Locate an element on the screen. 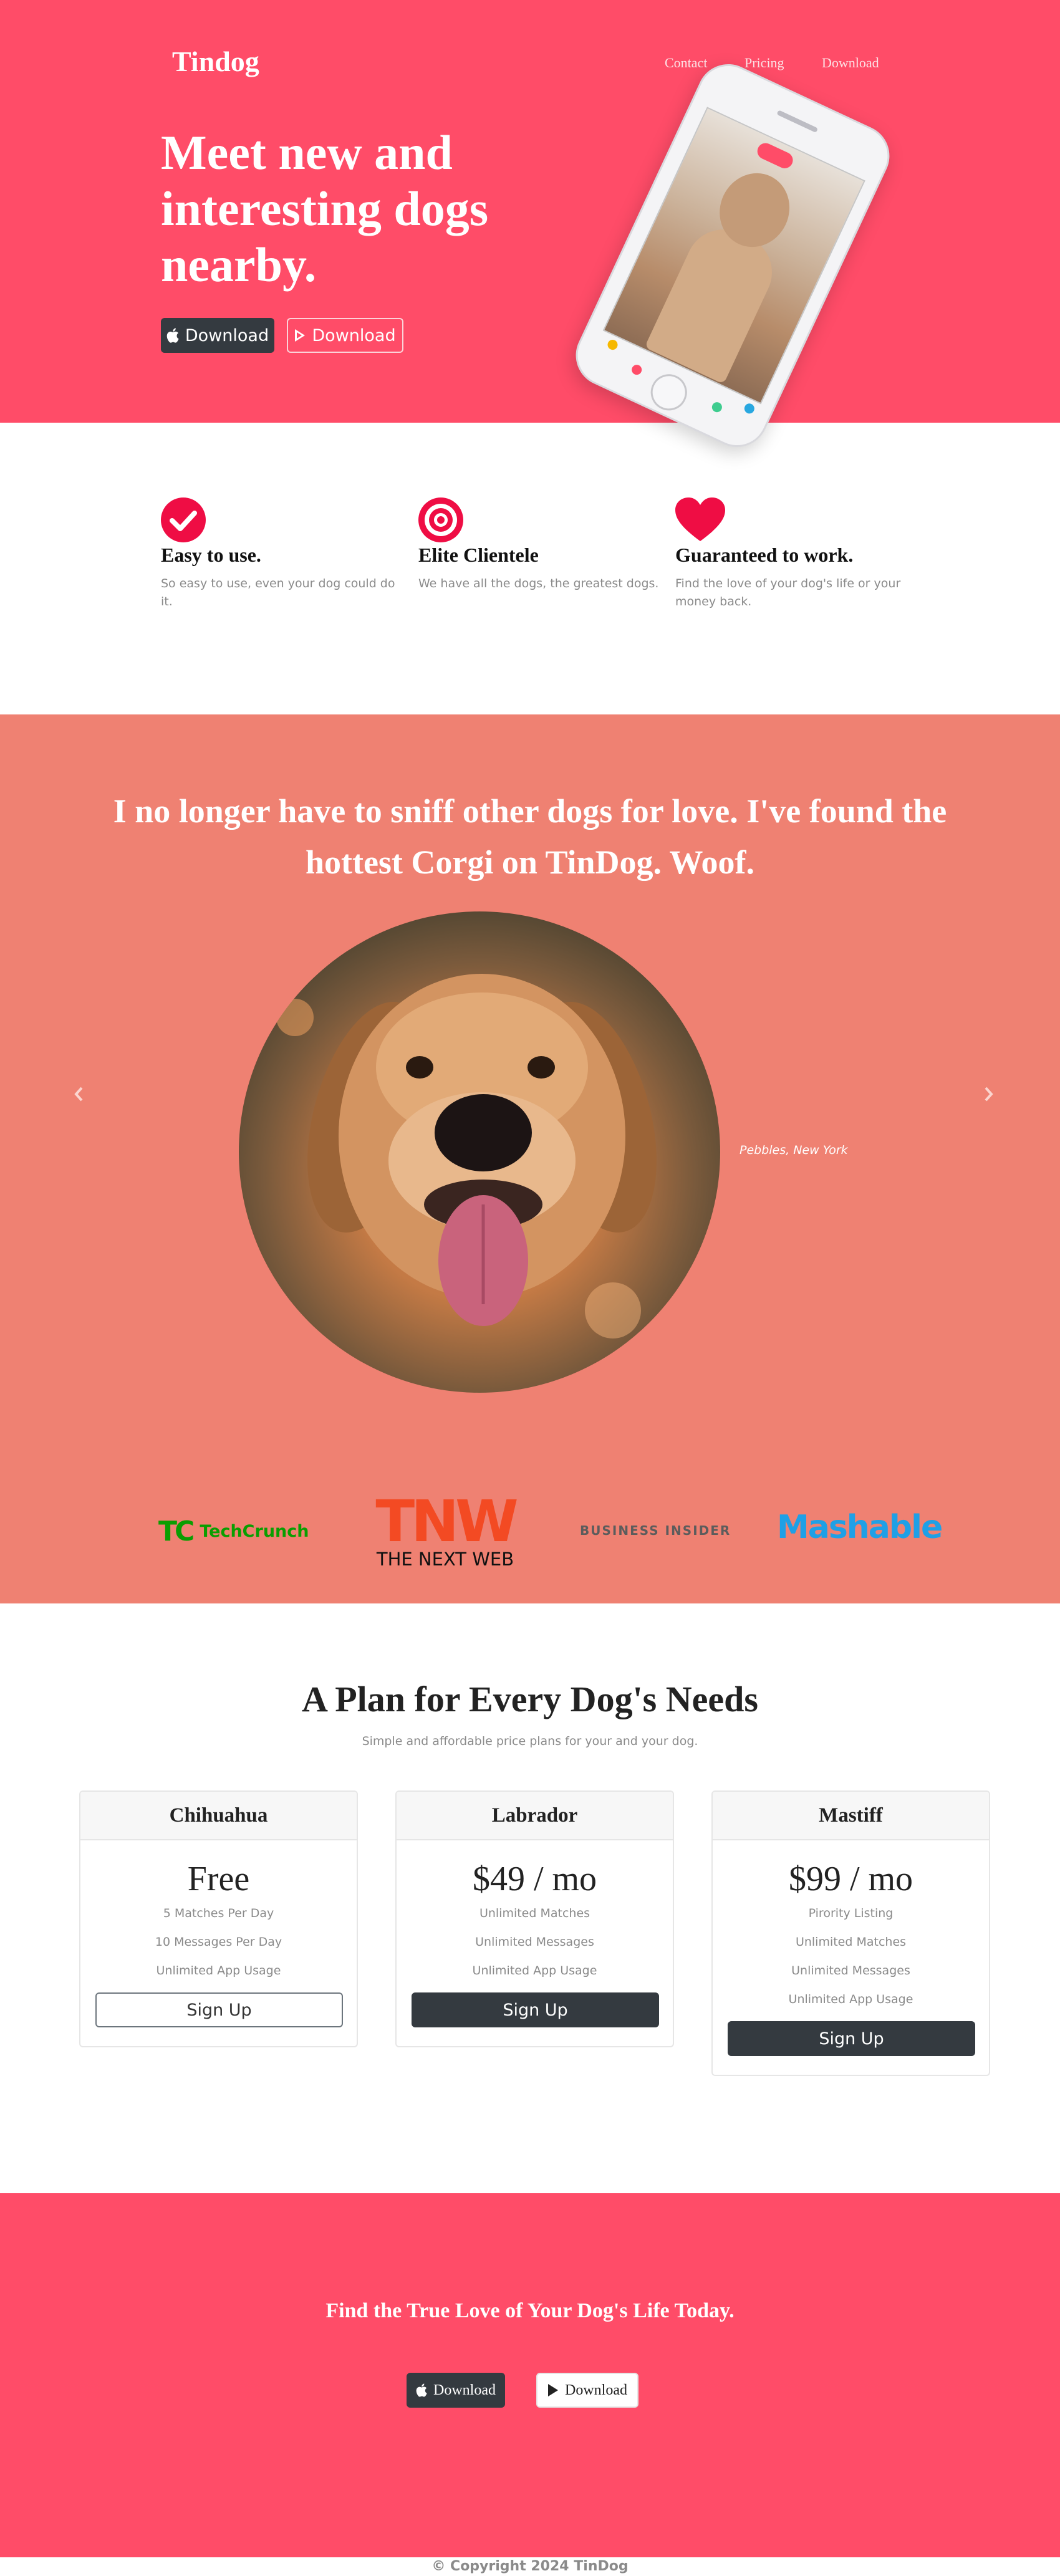  download-play-label: Download is located at coordinates (354, 335).